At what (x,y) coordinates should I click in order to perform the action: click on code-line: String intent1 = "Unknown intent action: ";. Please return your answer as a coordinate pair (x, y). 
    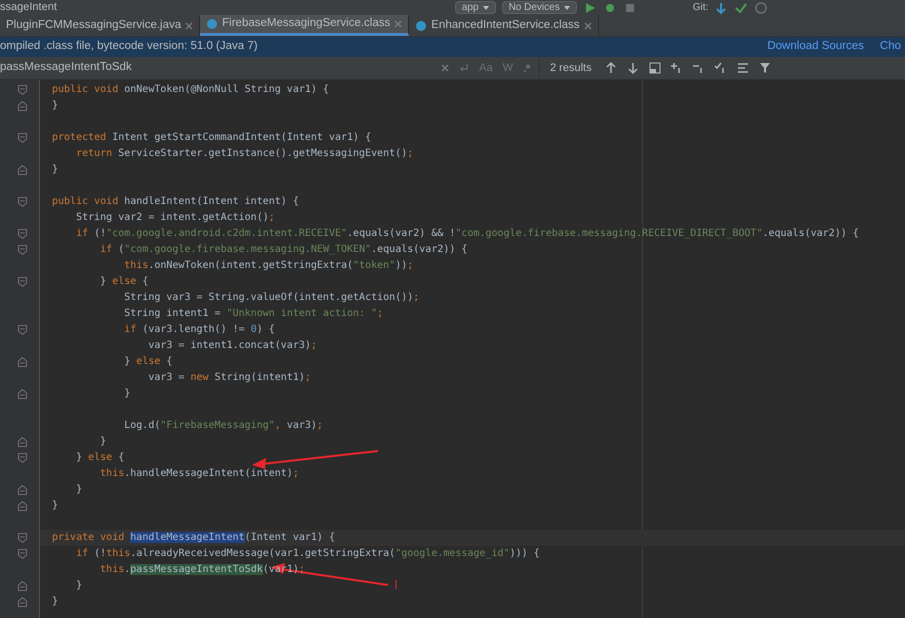
    Looking at the image, I should click on (253, 314).